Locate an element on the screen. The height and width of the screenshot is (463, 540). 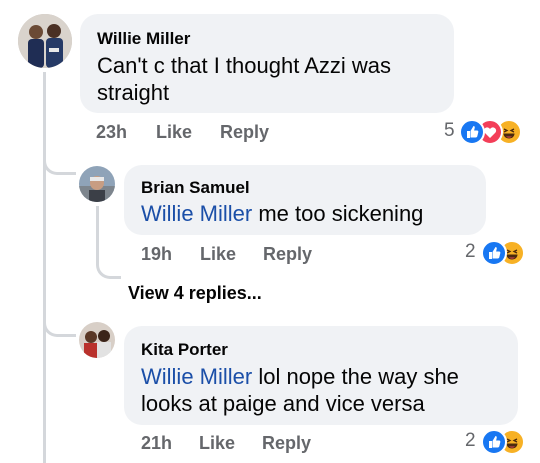
thread-line-main is located at coordinates (44, 267).